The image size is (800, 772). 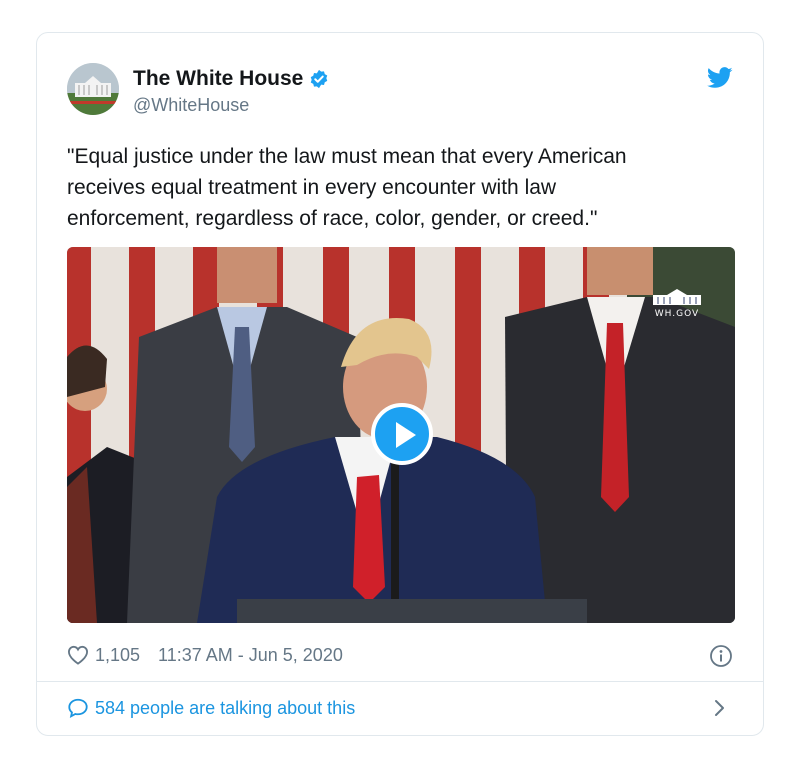 I want to click on user-handle: @WhiteHouse, so click(x=191, y=105).